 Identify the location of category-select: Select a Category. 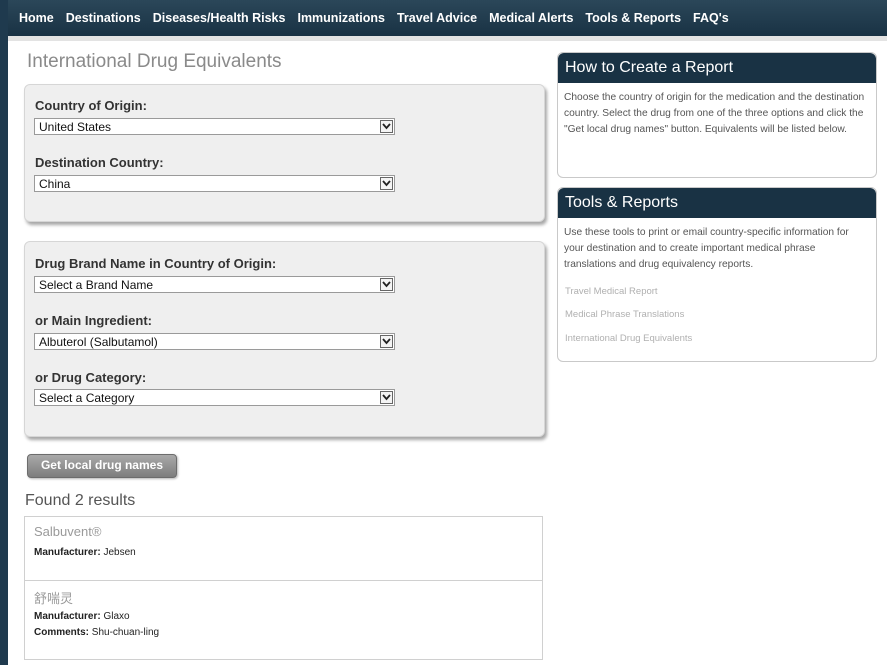
(214, 397).